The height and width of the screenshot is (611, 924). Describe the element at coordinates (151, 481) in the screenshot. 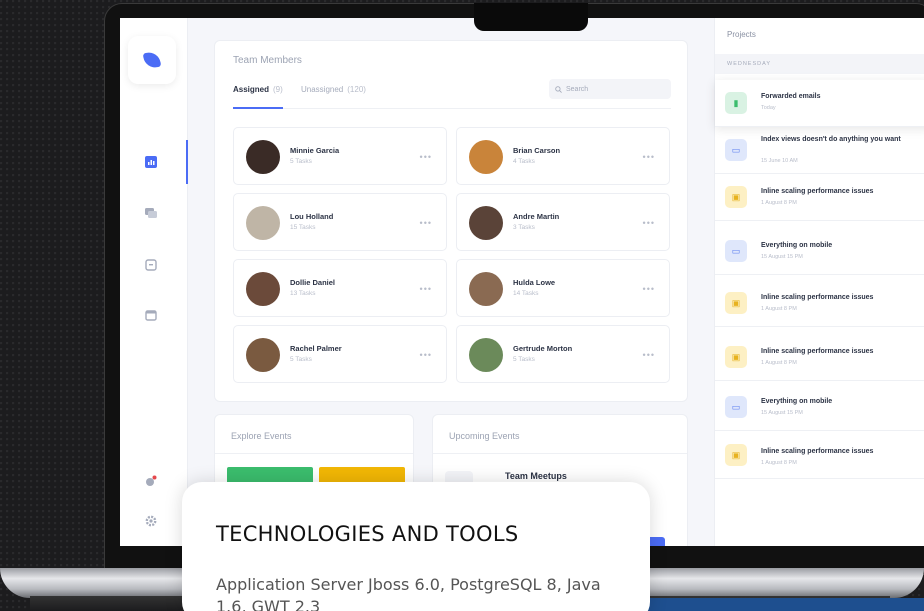

I see `notifications-icon` at that location.